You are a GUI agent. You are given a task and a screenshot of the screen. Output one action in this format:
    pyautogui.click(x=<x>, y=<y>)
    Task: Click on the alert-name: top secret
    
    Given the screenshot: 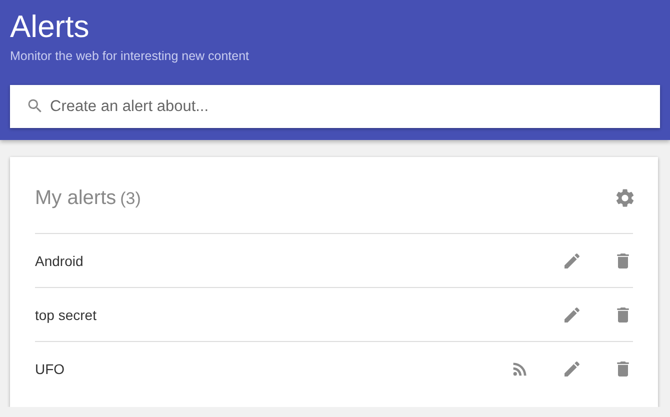 What is the action you would take?
    pyautogui.click(x=66, y=314)
    